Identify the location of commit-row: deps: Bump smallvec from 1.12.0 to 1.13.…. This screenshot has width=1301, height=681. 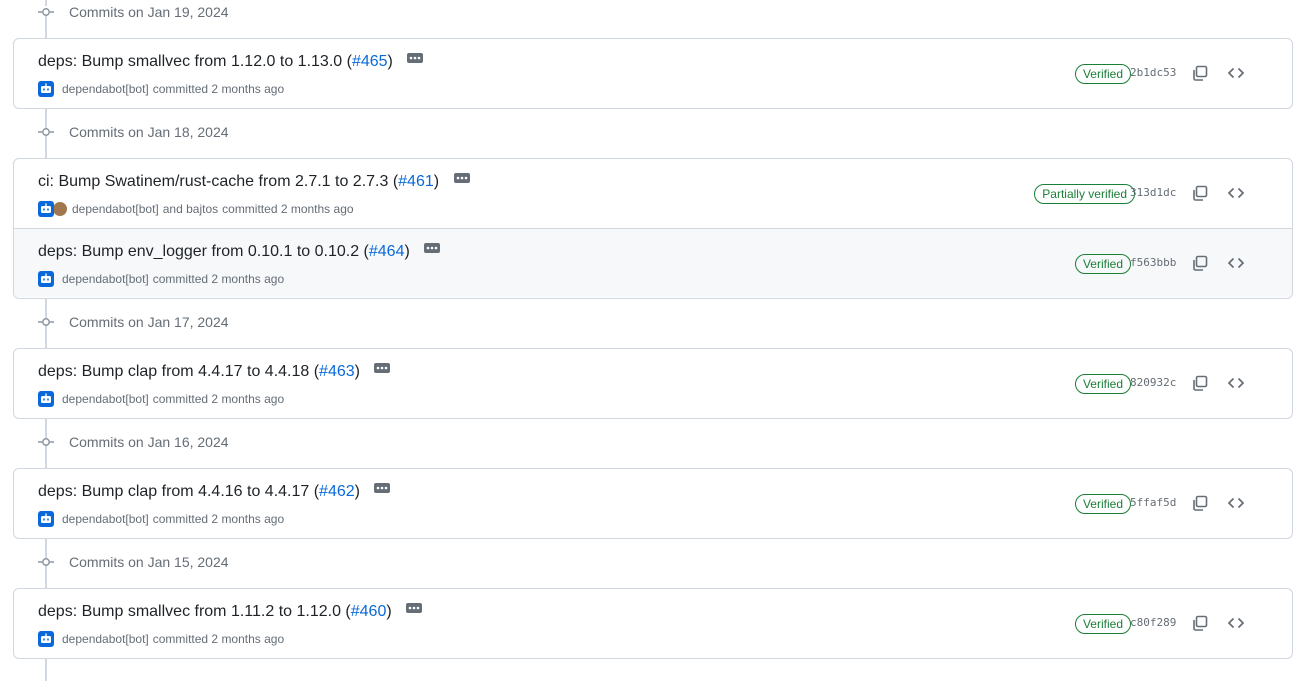
(653, 73).